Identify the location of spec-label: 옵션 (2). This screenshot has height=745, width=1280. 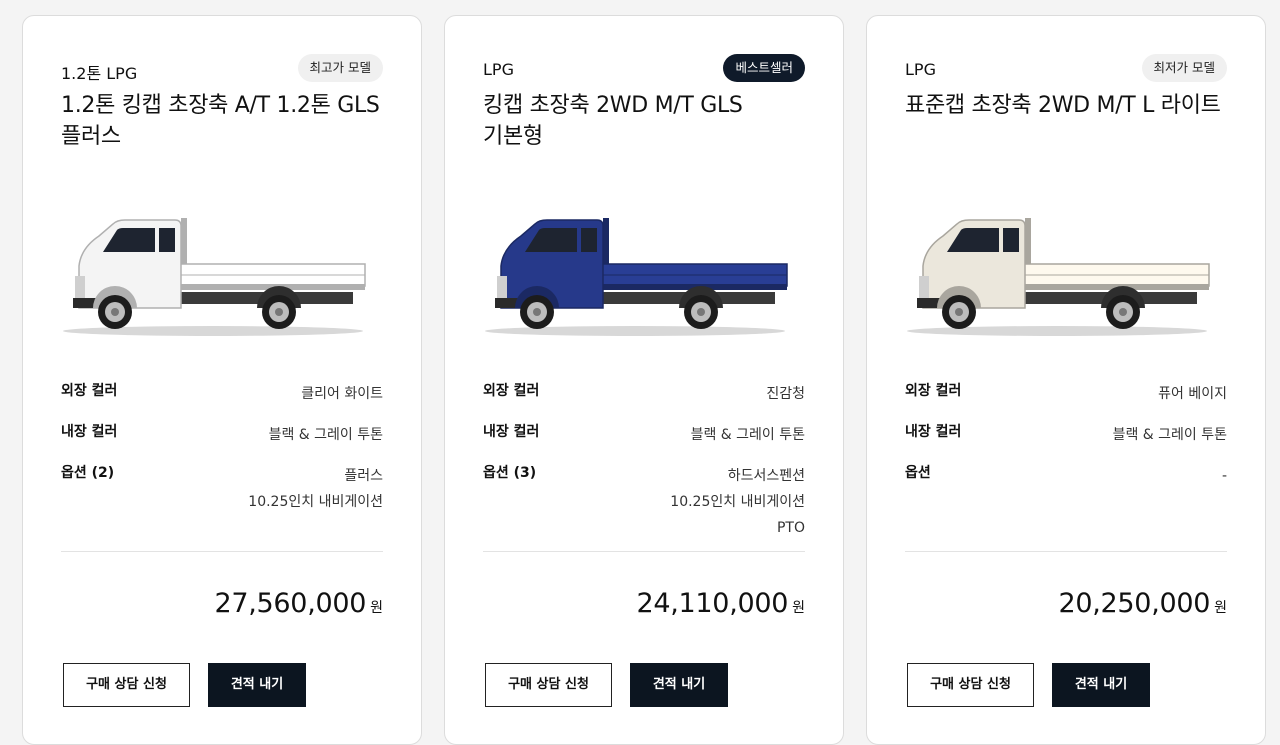
(88, 473).